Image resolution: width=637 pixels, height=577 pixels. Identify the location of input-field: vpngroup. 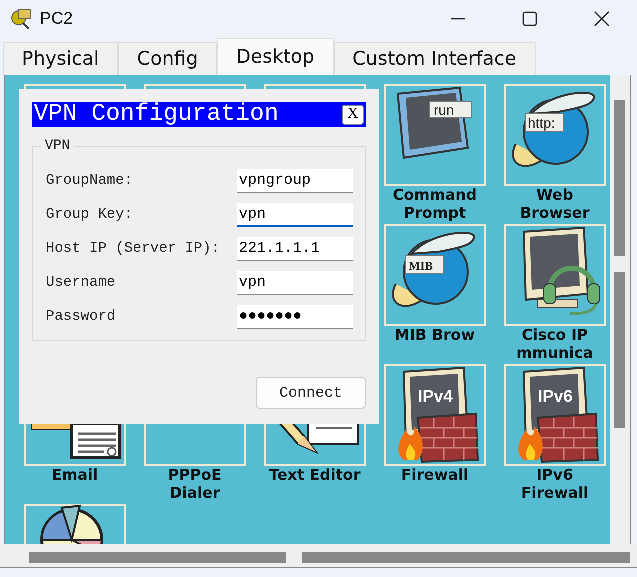
(295, 181).